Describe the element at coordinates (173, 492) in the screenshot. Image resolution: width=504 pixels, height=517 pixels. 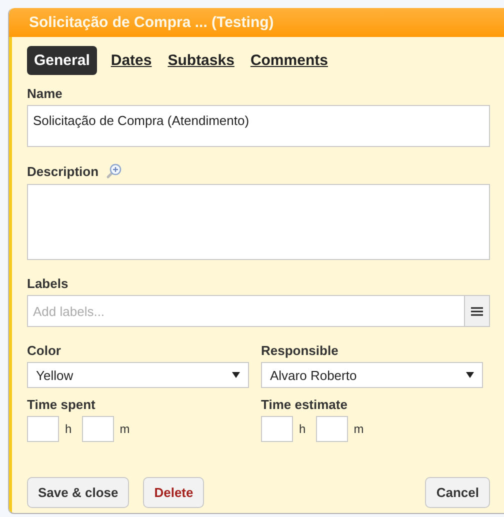
I see `delete-button: Delete` at that location.